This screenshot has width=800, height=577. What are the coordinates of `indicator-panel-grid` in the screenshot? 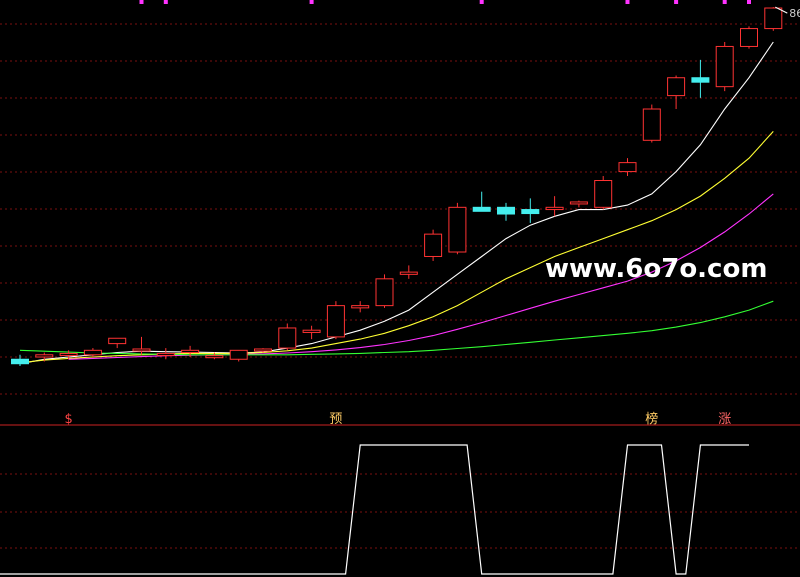 It's located at (400, 511).